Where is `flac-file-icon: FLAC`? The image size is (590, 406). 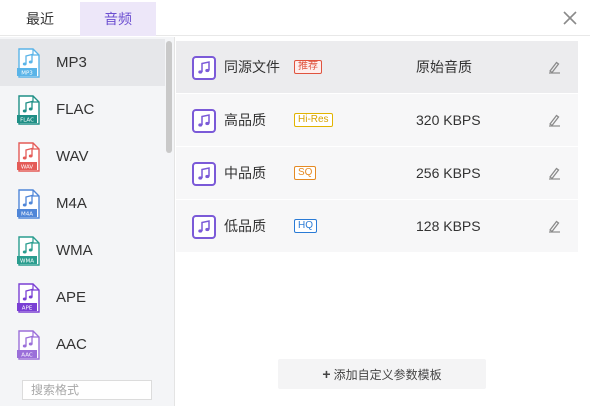 flac-file-icon: FLAC is located at coordinates (29, 109).